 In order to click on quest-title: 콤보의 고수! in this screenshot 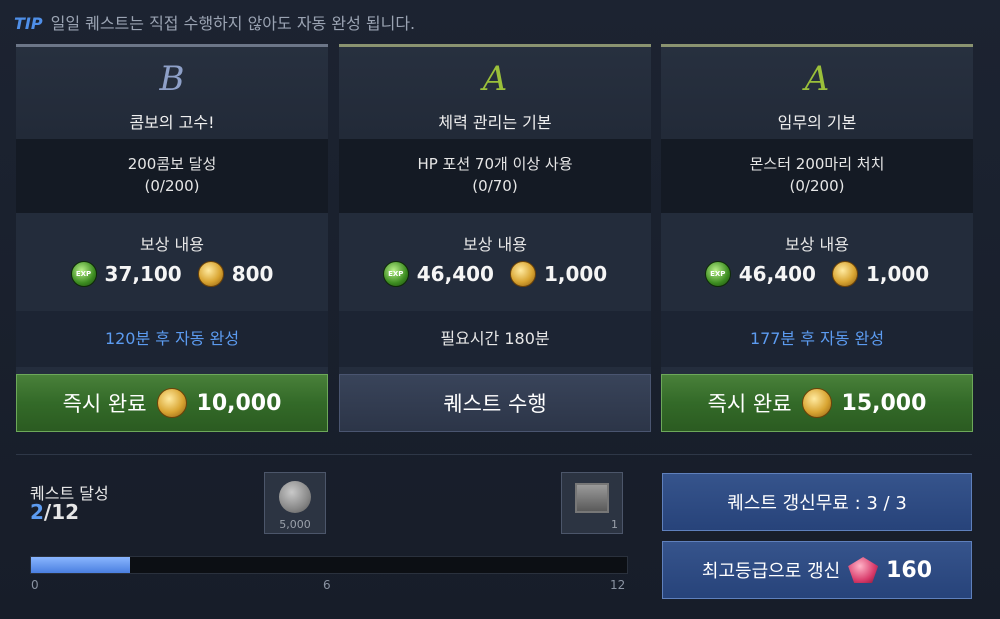, I will do `click(172, 122)`.